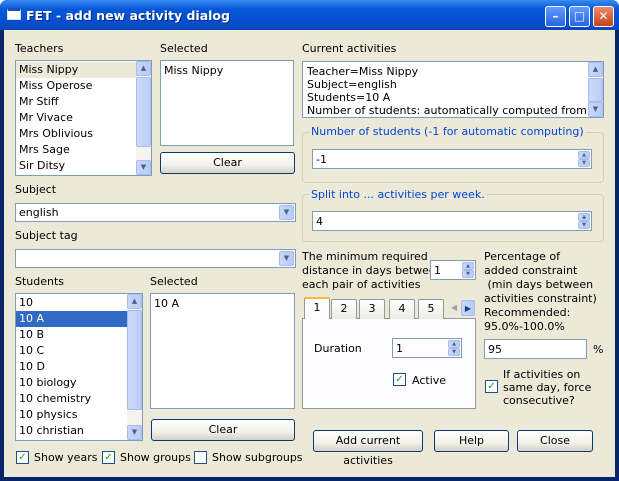 This screenshot has height=481, width=619. What do you see at coordinates (222, 351) in the screenshot?
I see `selected-students-list: 10 A` at bounding box center [222, 351].